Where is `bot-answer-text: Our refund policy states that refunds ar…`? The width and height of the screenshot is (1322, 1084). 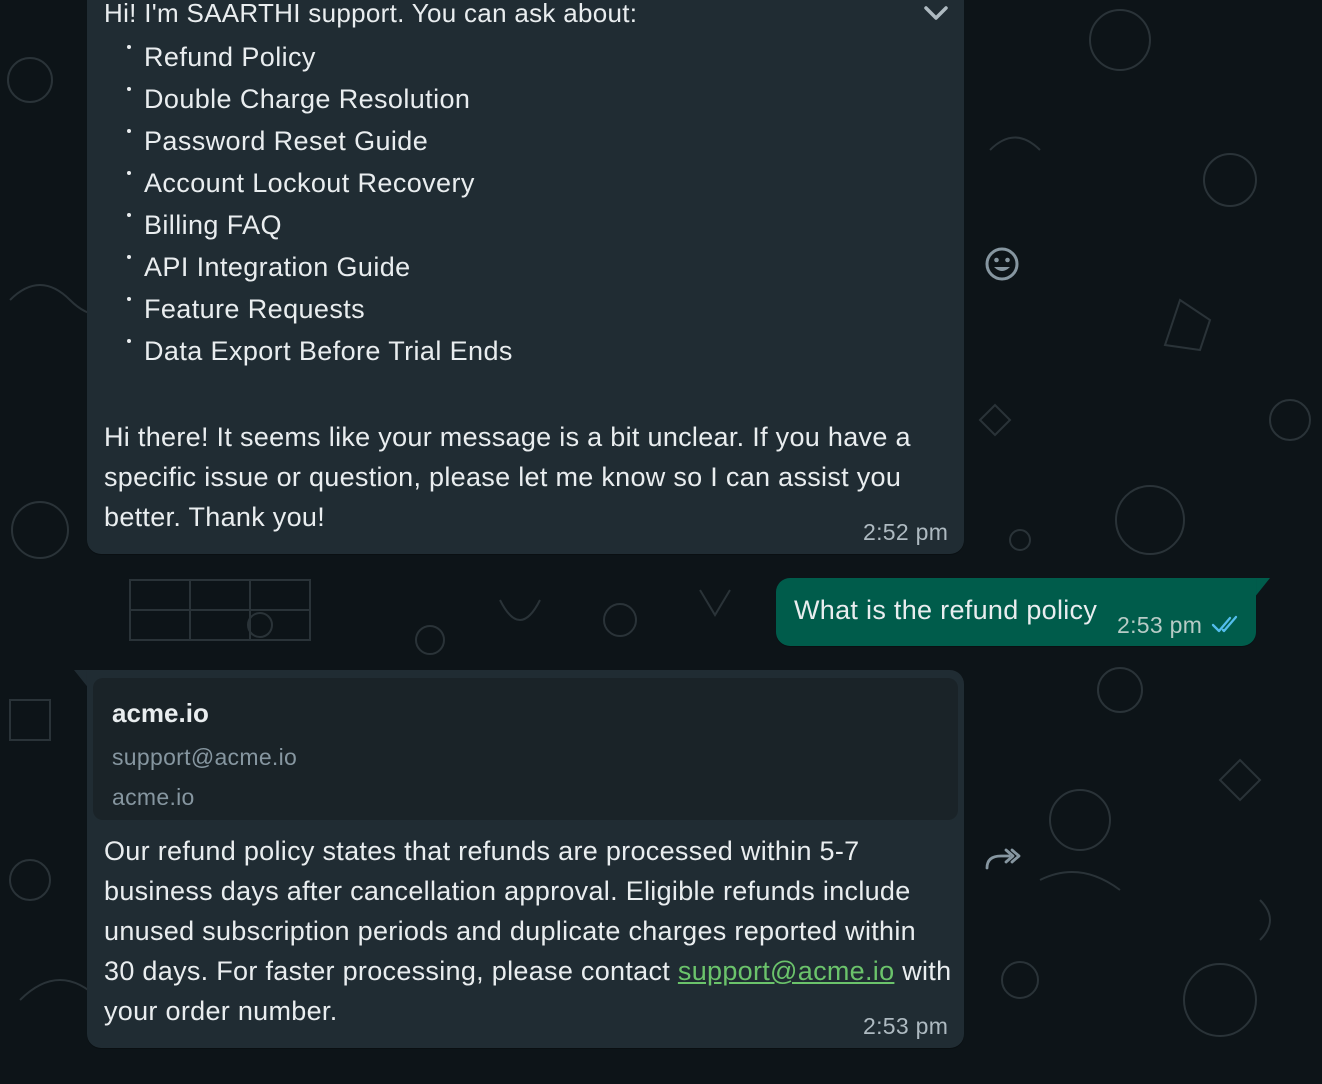
bot-answer-text: Our refund policy states that refunds ar… is located at coordinates (529, 931).